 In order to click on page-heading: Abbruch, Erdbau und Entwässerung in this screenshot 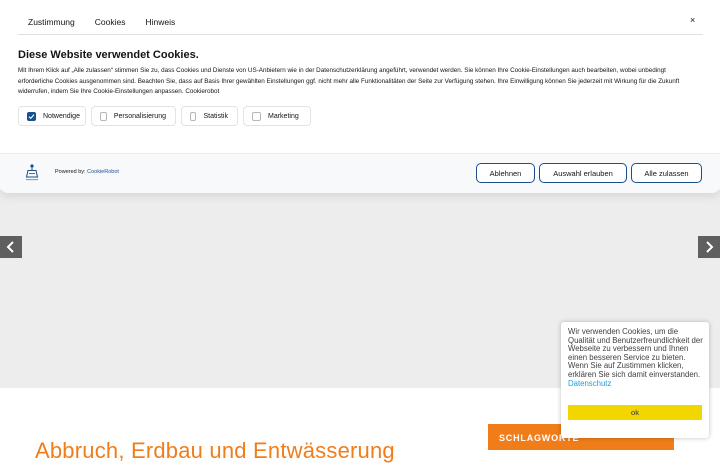, I will do `click(215, 450)`.